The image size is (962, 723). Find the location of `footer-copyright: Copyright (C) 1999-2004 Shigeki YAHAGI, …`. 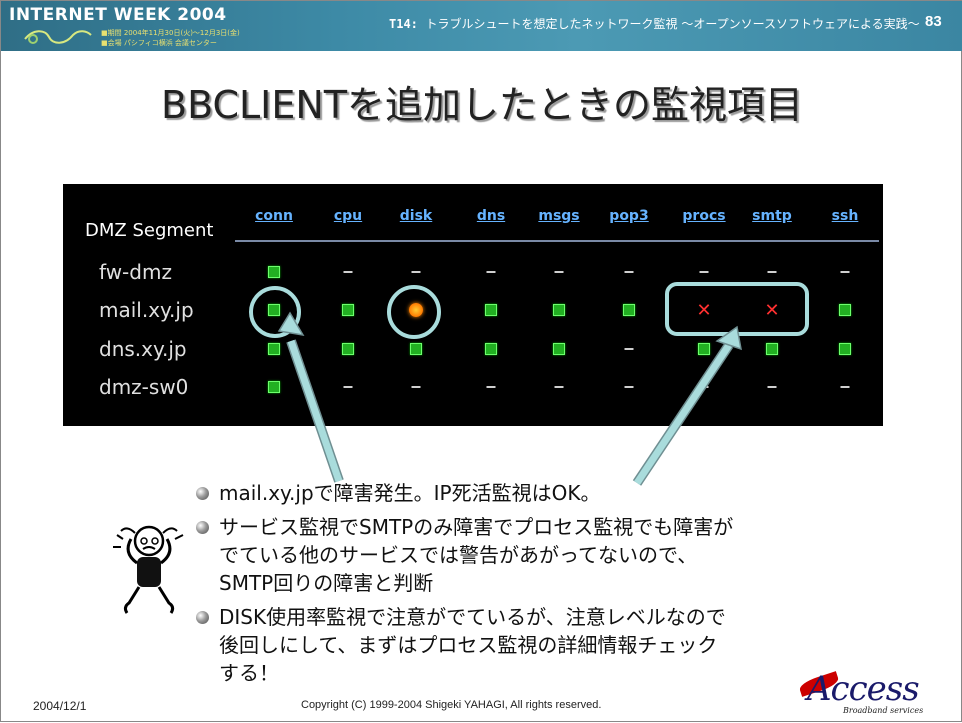

footer-copyright: Copyright (C) 1999-2004 Shigeki YAHAGI, … is located at coordinates (451, 705).